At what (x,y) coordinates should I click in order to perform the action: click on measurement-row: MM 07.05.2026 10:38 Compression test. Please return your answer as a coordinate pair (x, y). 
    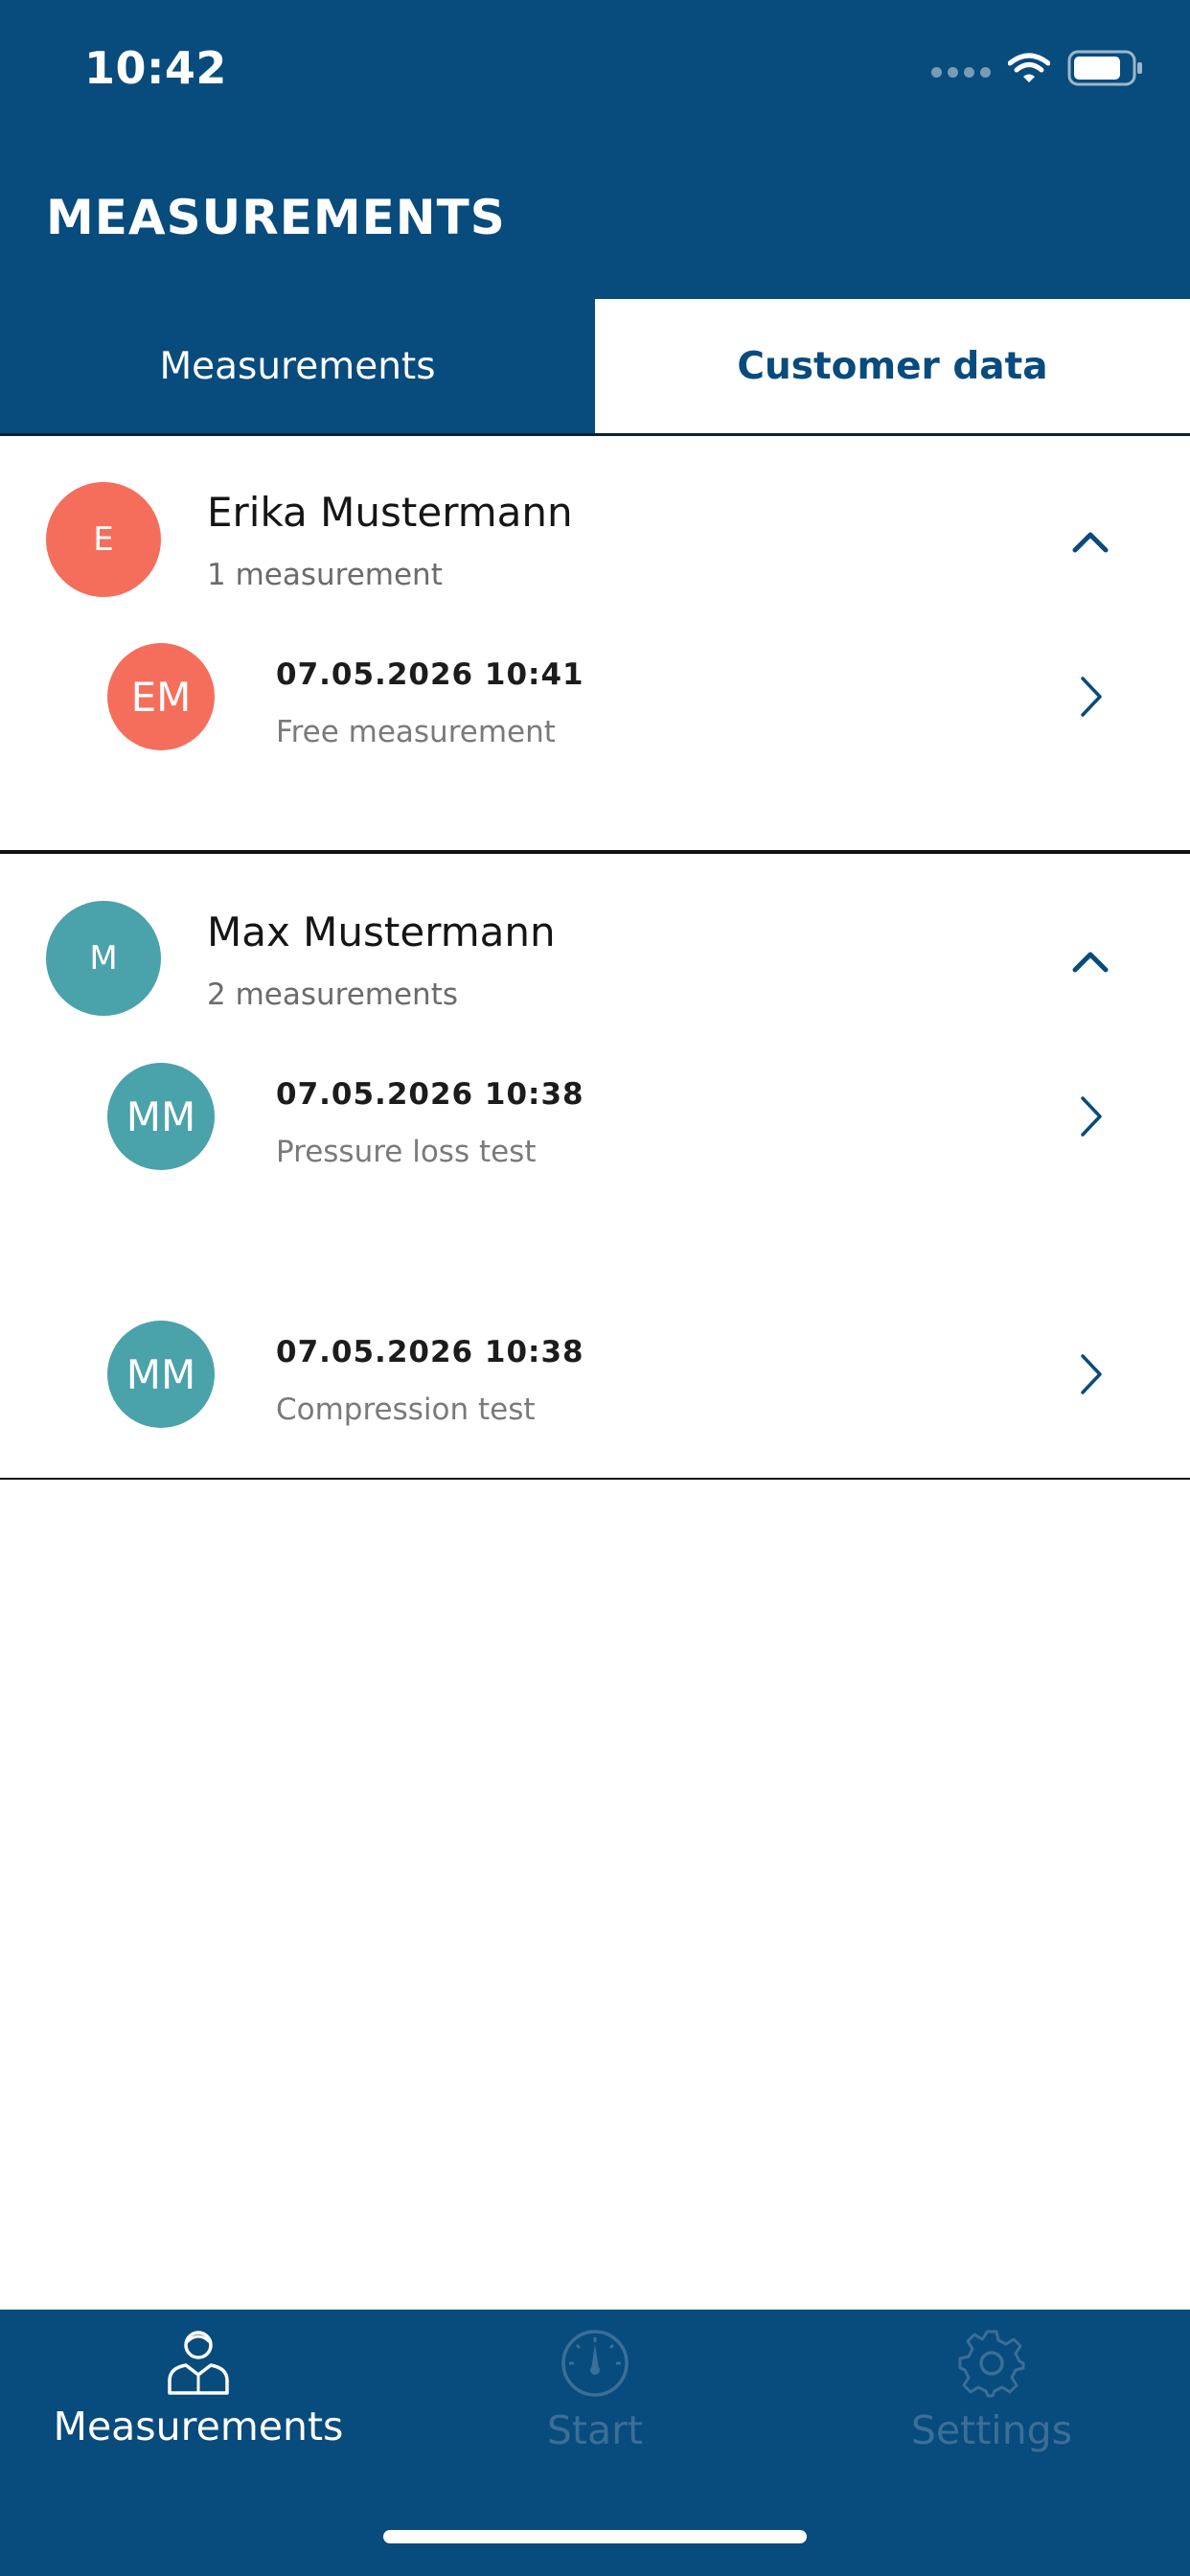
    Looking at the image, I should click on (595, 1372).